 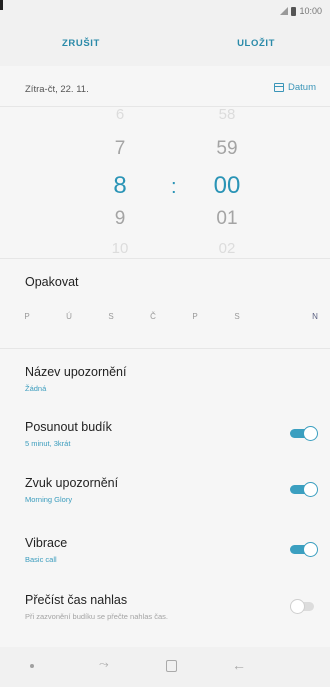 I want to click on date-row: Zítra-čt, 22. 11. Datum, so click(x=165, y=89).